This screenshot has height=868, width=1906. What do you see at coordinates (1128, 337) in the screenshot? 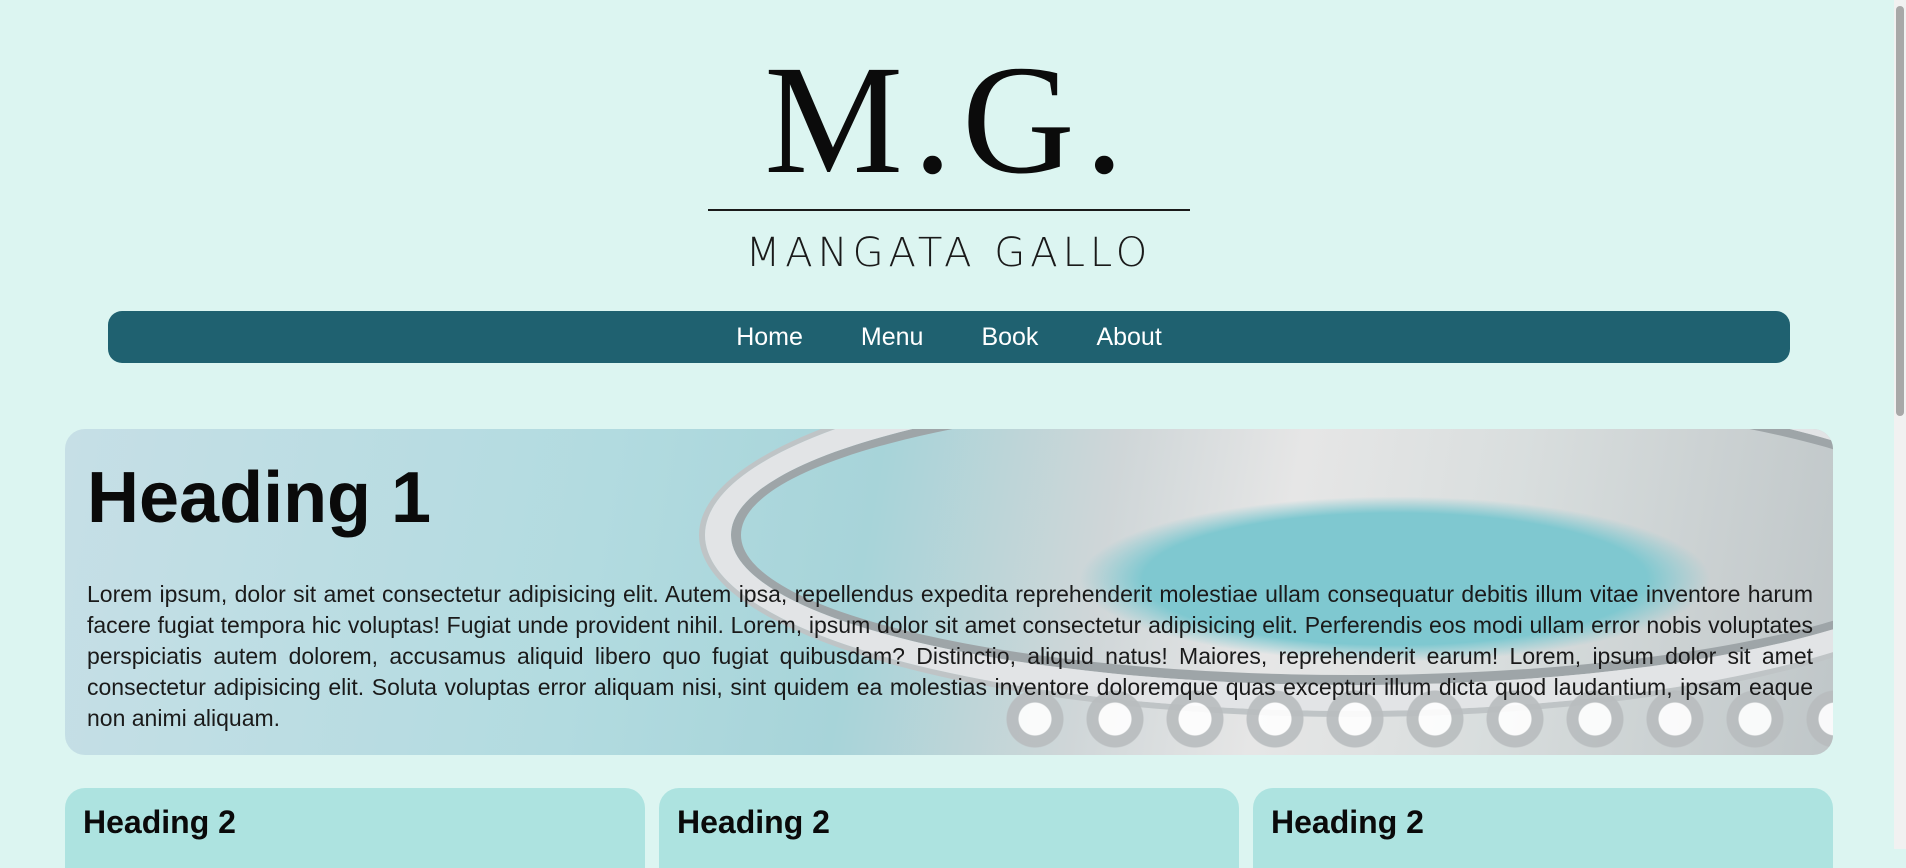
I see `nav-link-about: About` at bounding box center [1128, 337].